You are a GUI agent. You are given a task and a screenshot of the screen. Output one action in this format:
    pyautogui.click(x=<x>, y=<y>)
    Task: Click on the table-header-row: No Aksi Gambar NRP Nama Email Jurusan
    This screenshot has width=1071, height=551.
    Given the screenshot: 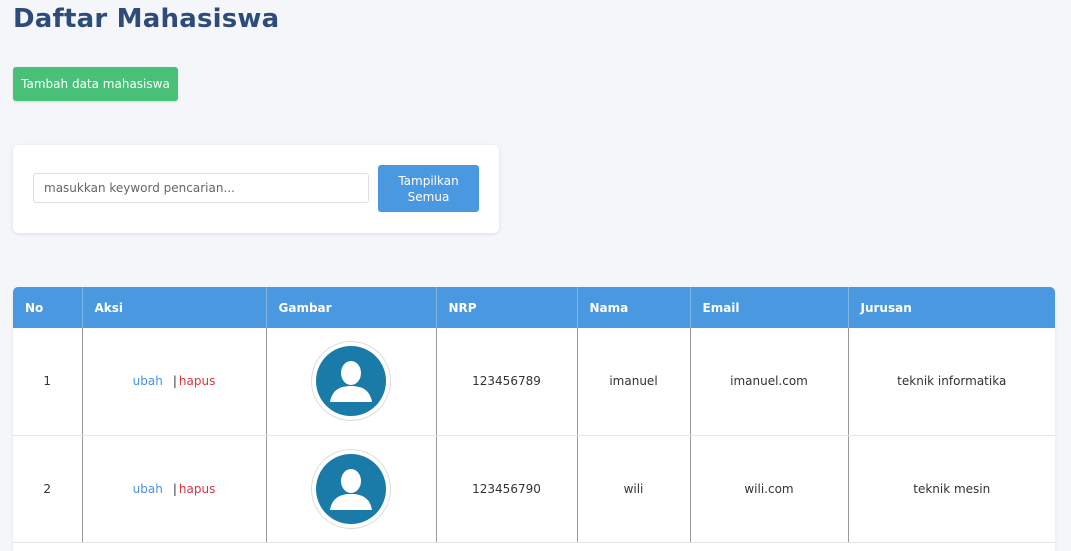 What is the action you would take?
    pyautogui.click(x=534, y=307)
    